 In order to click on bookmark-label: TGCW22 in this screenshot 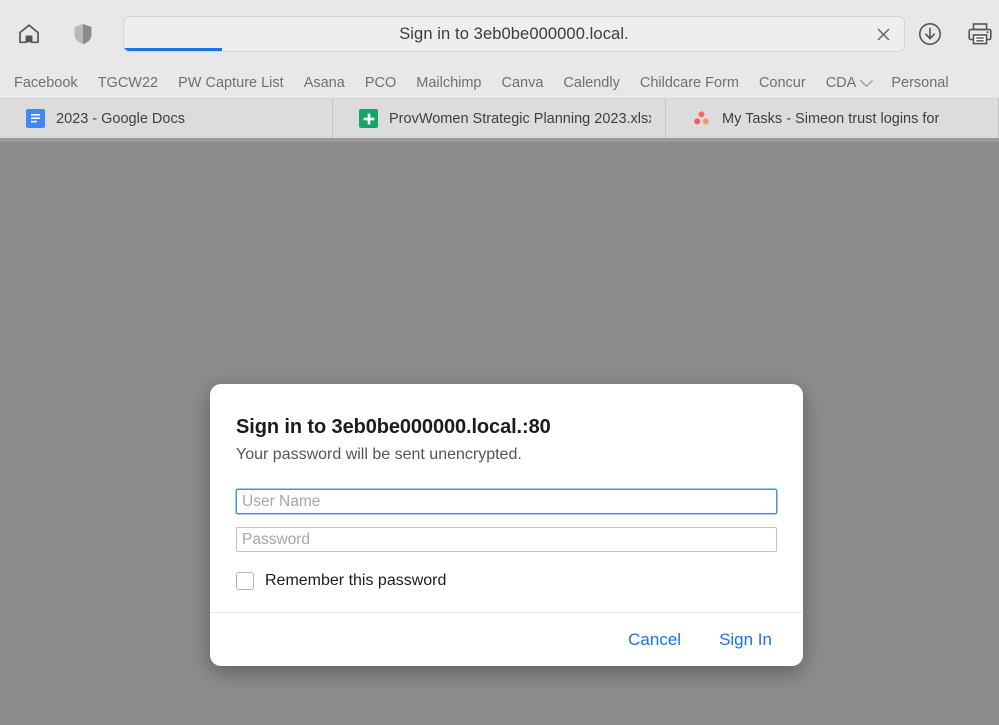, I will do `click(128, 83)`.